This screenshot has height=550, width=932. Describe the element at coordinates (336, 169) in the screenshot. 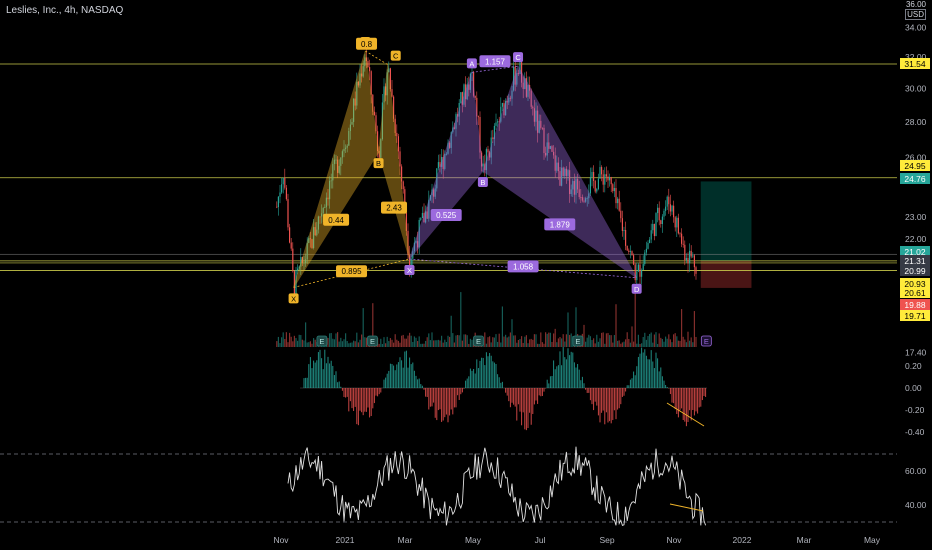

I see `pattern-triangle` at that location.